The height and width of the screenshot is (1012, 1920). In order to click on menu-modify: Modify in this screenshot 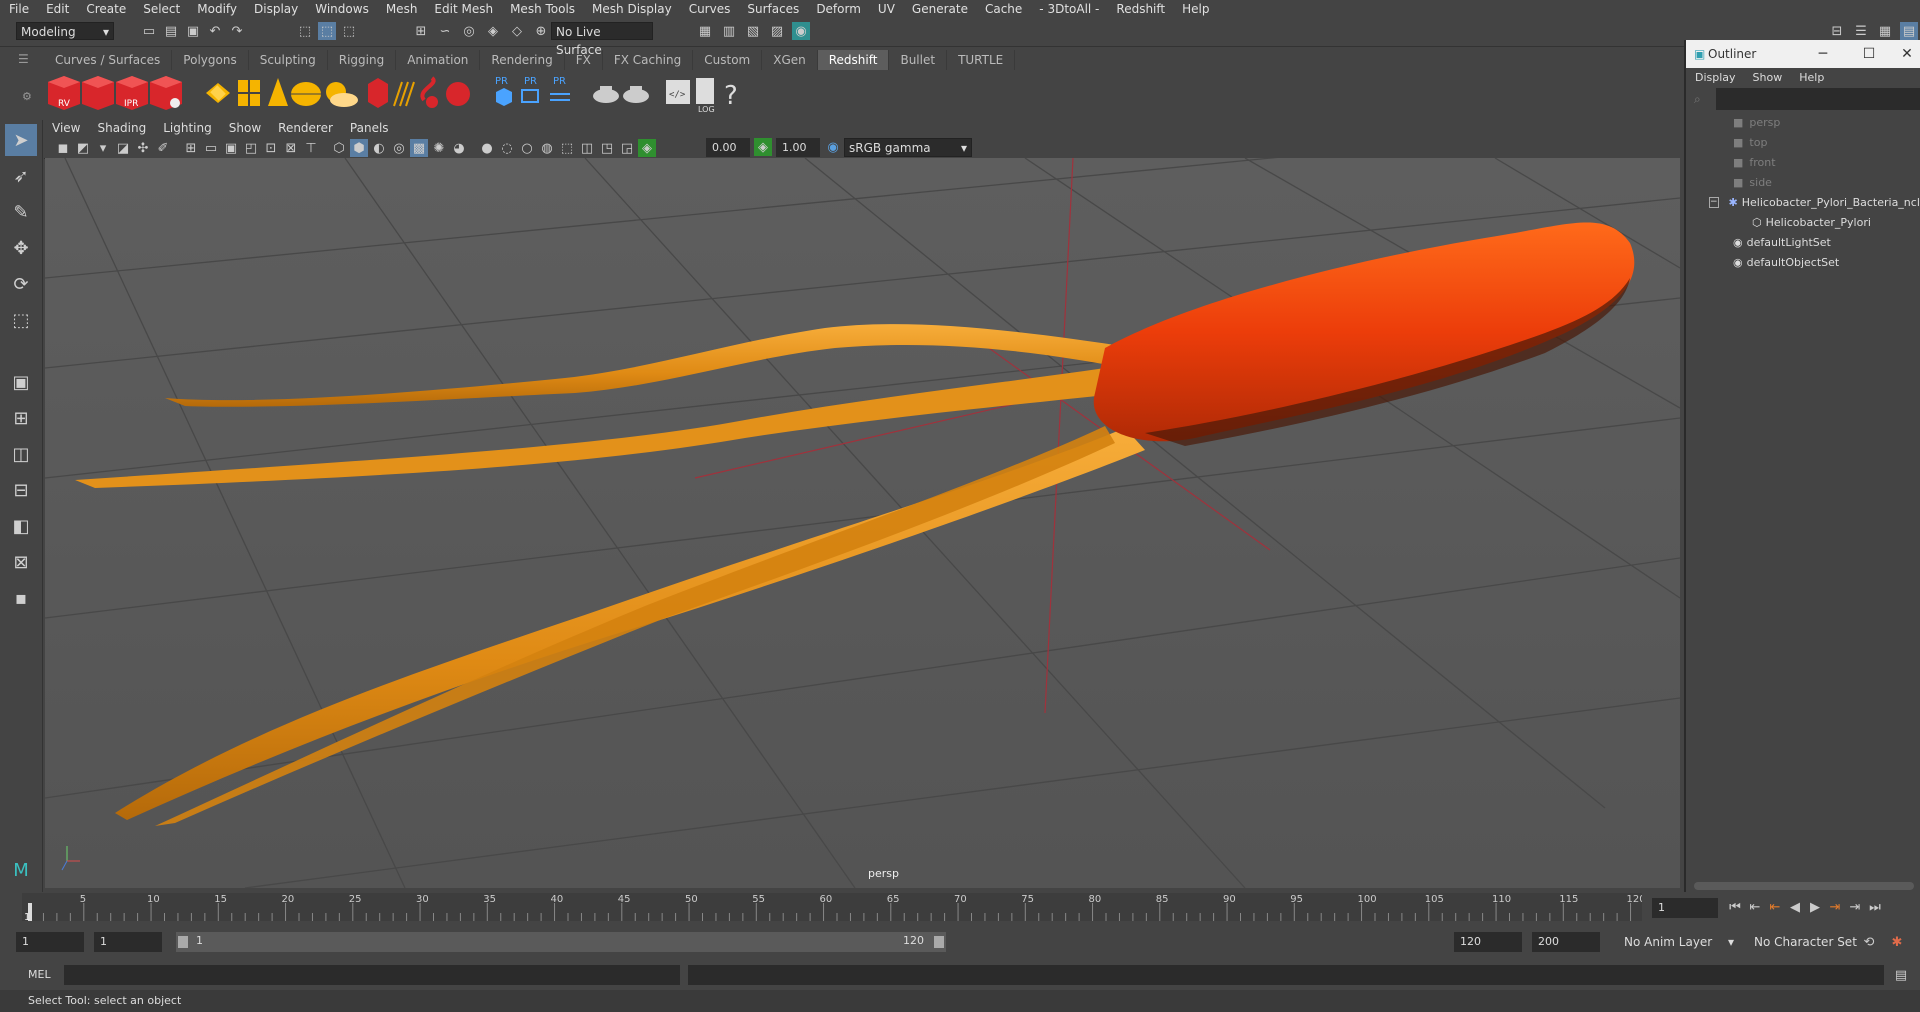, I will do `click(216, 9)`.